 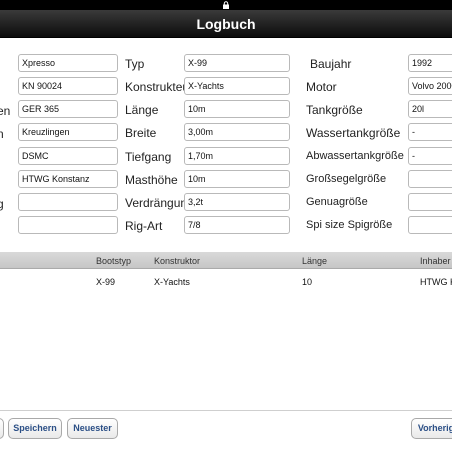 I want to click on spinnaker-size-field, so click(x=430, y=225).